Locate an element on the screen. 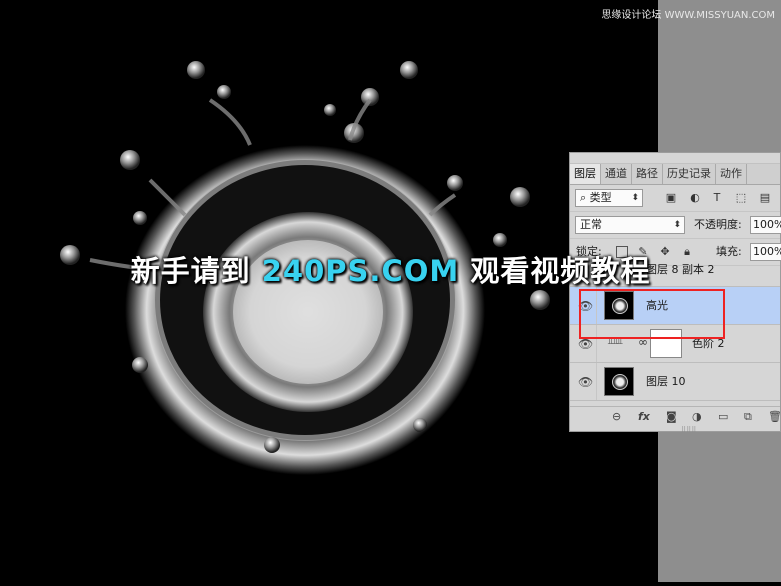  adjustment-icon: ◑ is located at coordinates (697, 416).